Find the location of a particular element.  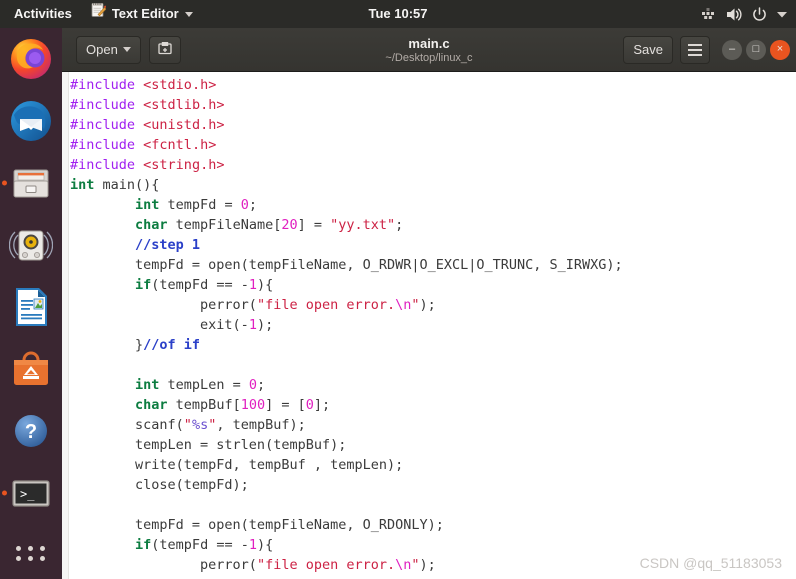

close-button: × is located at coordinates (780, 49).